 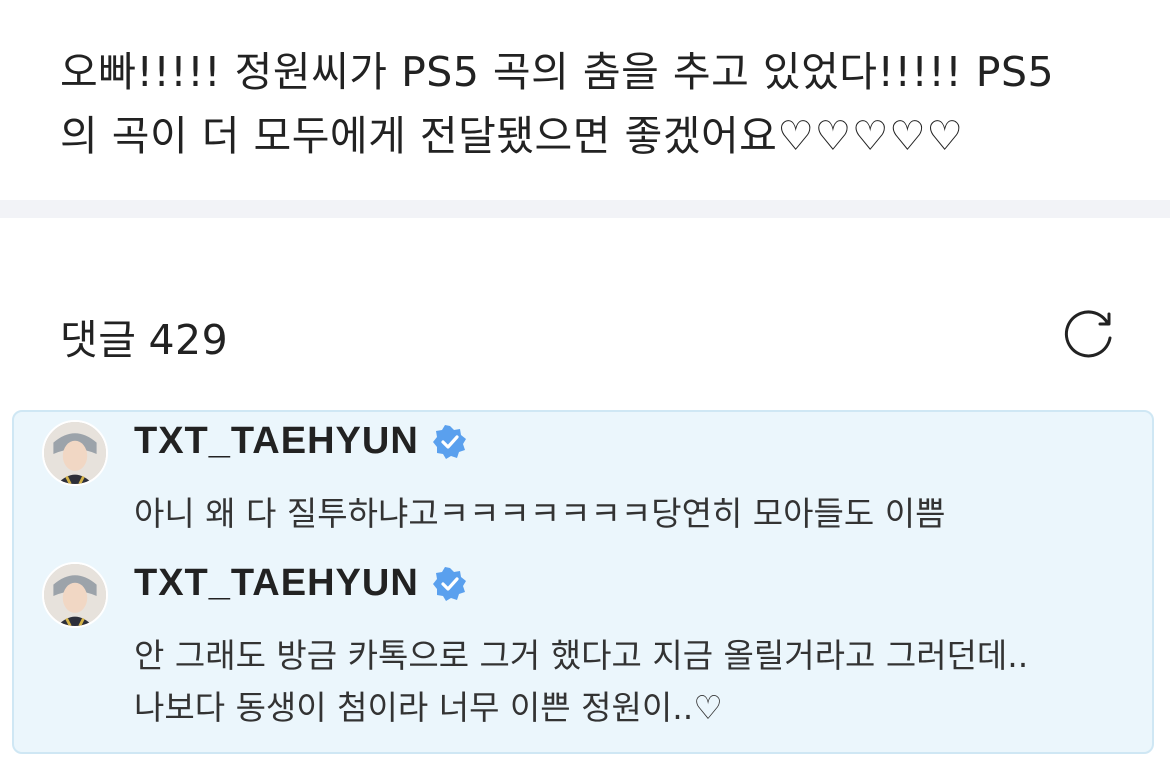 I want to click on comments-title-label: 댓글, so click(x=98, y=340).